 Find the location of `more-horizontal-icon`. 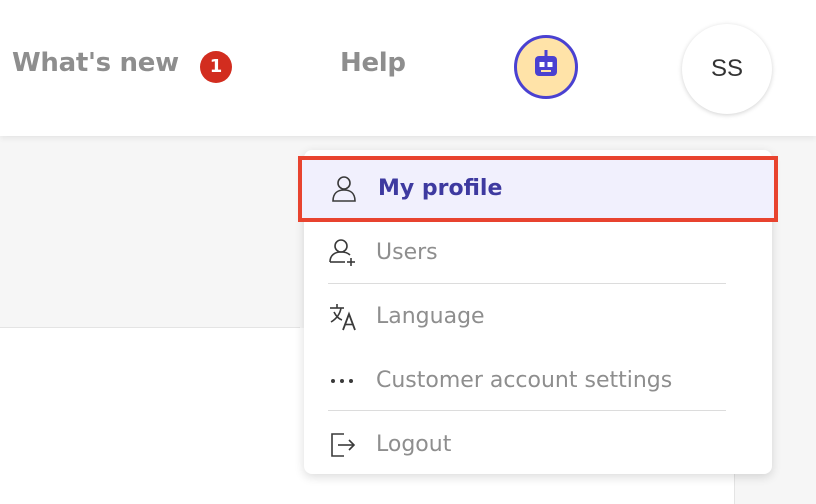

more-horizontal-icon is located at coordinates (342, 381).